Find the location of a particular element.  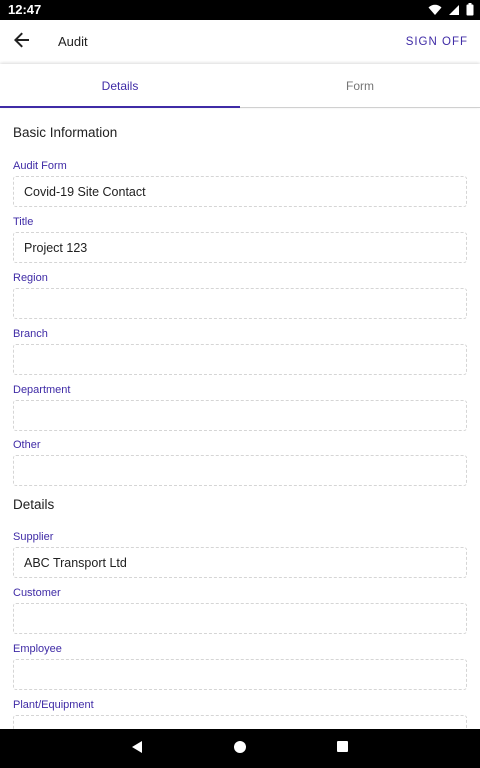

app-bar: Audit SIGN OFF is located at coordinates (240, 42).